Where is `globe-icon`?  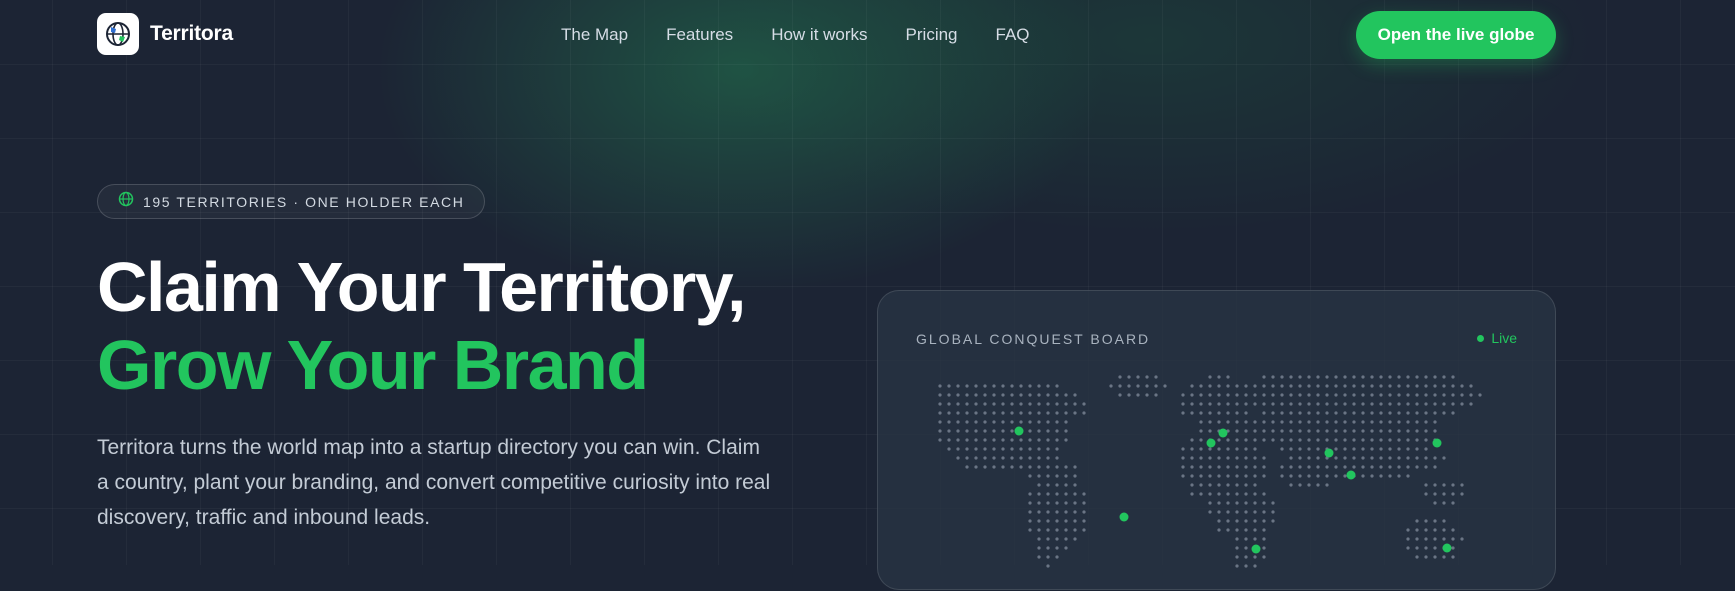
globe-icon is located at coordinates (118, 34).